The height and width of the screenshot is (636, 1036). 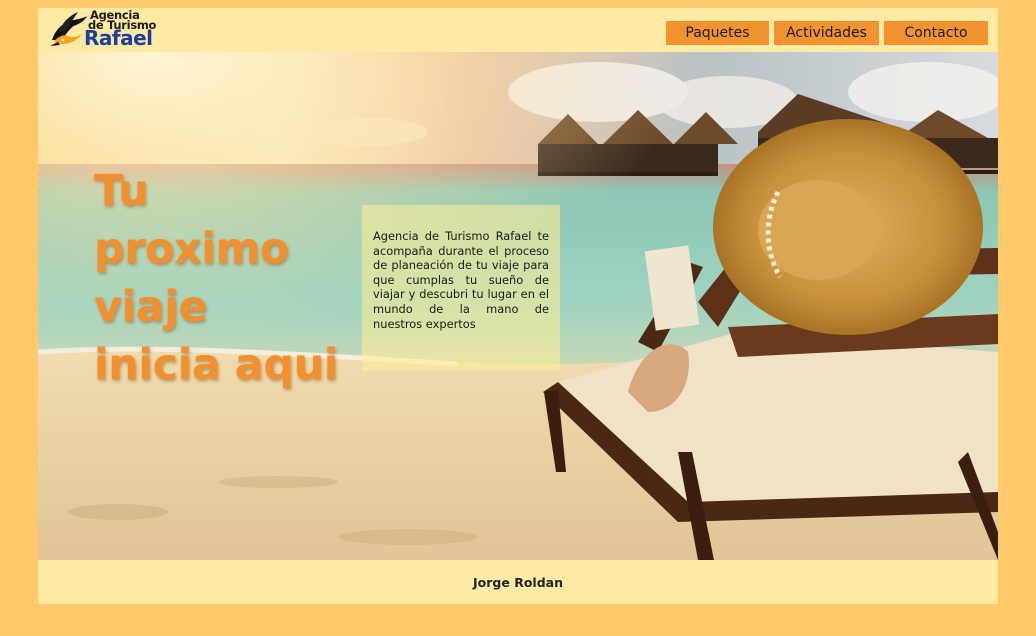 I want to click on toucan-bird-icon, so click(x=68, y=29).